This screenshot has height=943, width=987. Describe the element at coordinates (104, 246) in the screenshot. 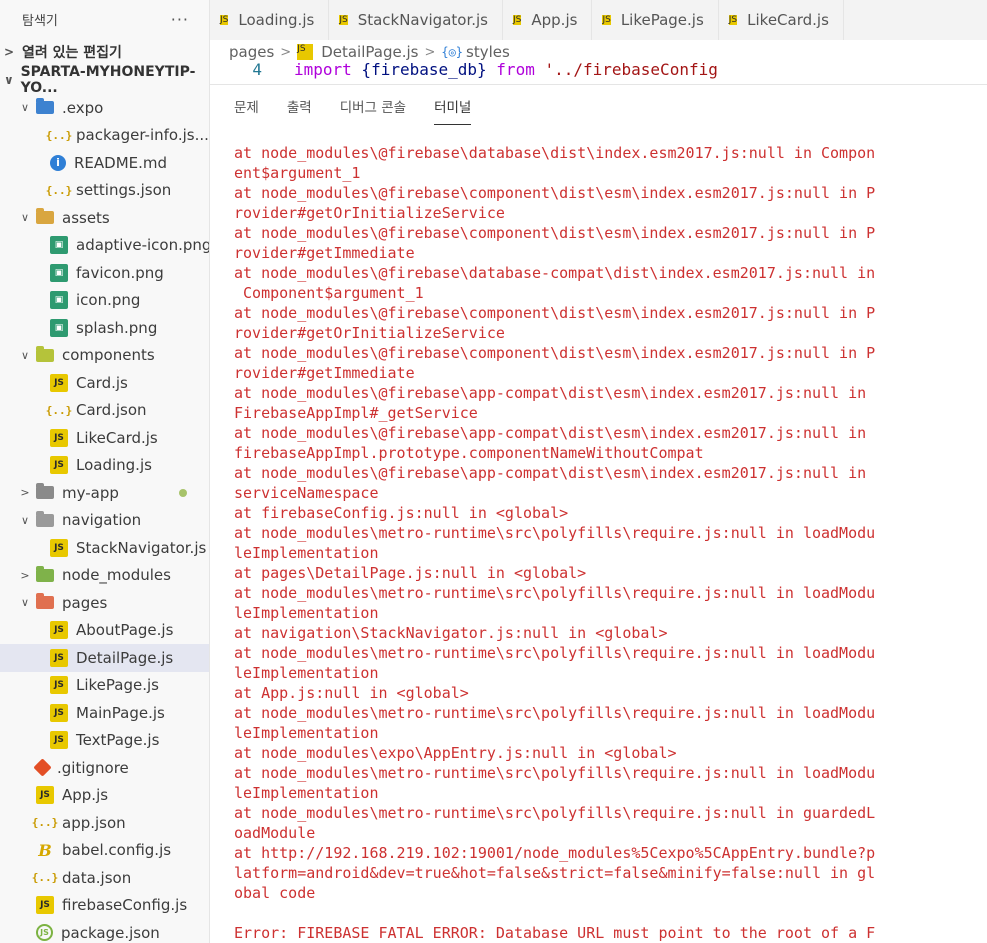

I see `tree-file: ▣ adaptive-icon.png` at that location.